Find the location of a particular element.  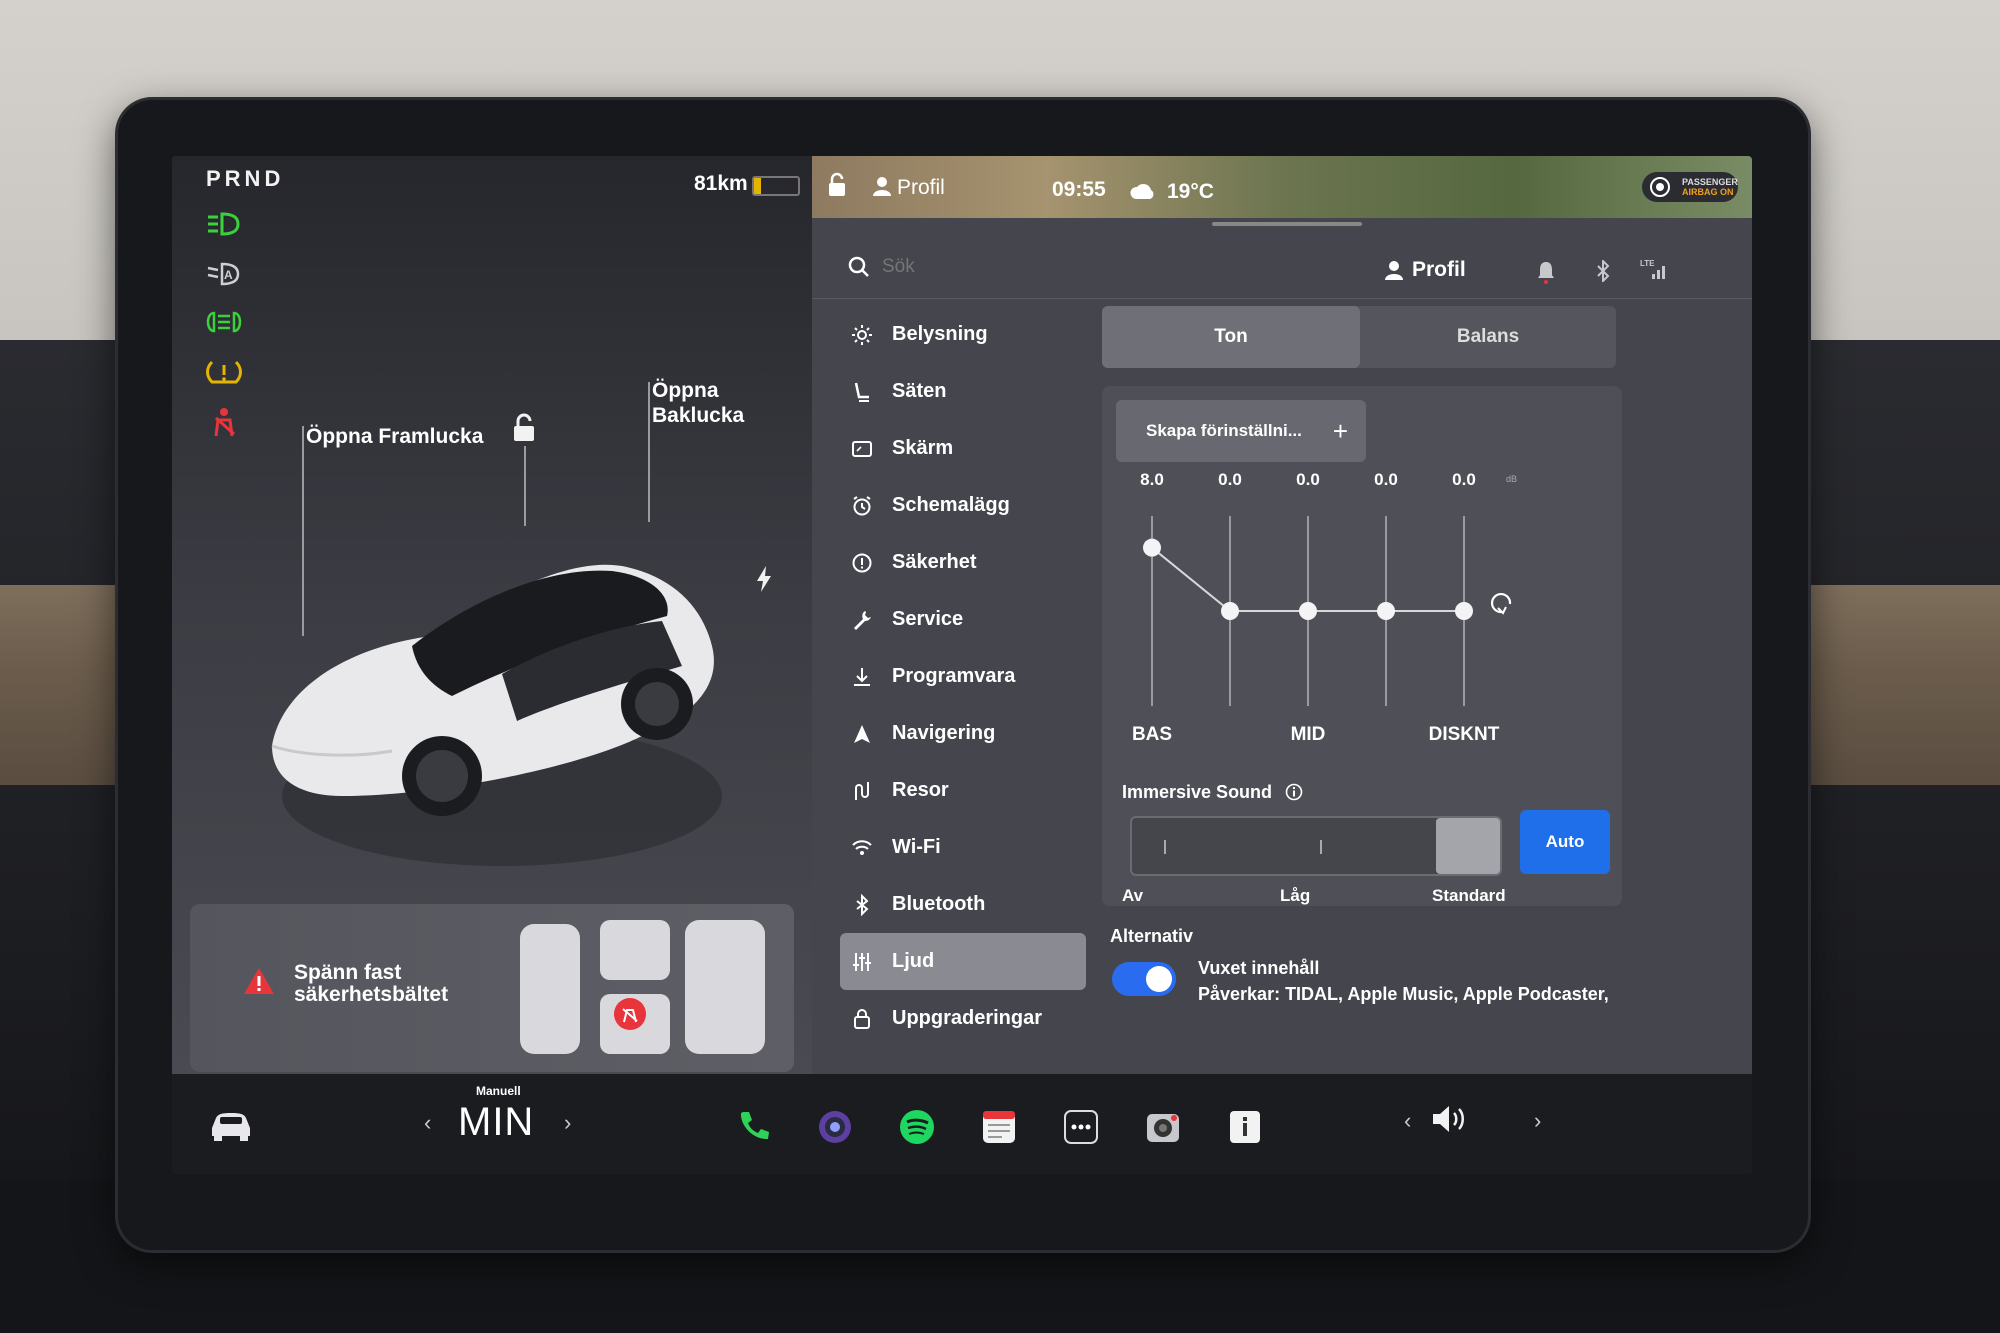

sidebar-item-resor: Resor is located at coordinates (963, 790).